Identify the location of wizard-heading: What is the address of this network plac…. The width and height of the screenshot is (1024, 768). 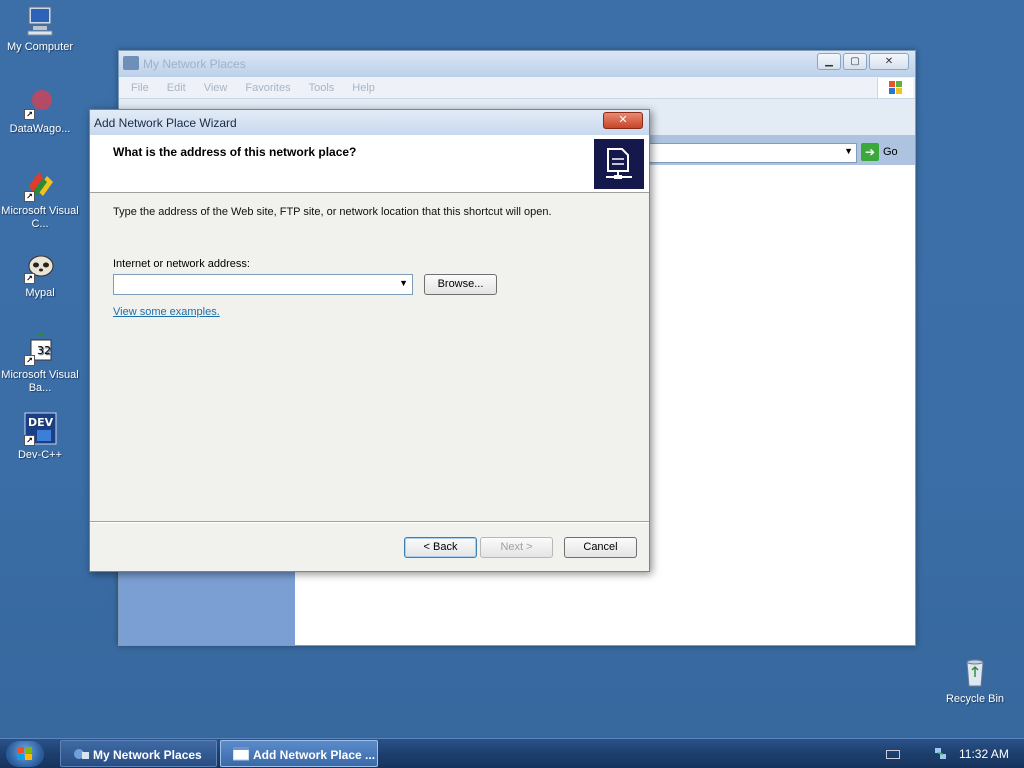
(235, 152).